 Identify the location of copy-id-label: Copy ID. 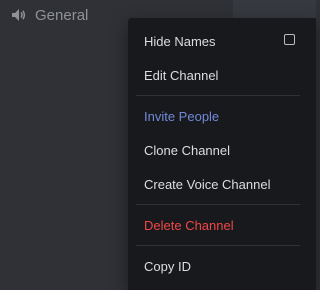
(167, 266).